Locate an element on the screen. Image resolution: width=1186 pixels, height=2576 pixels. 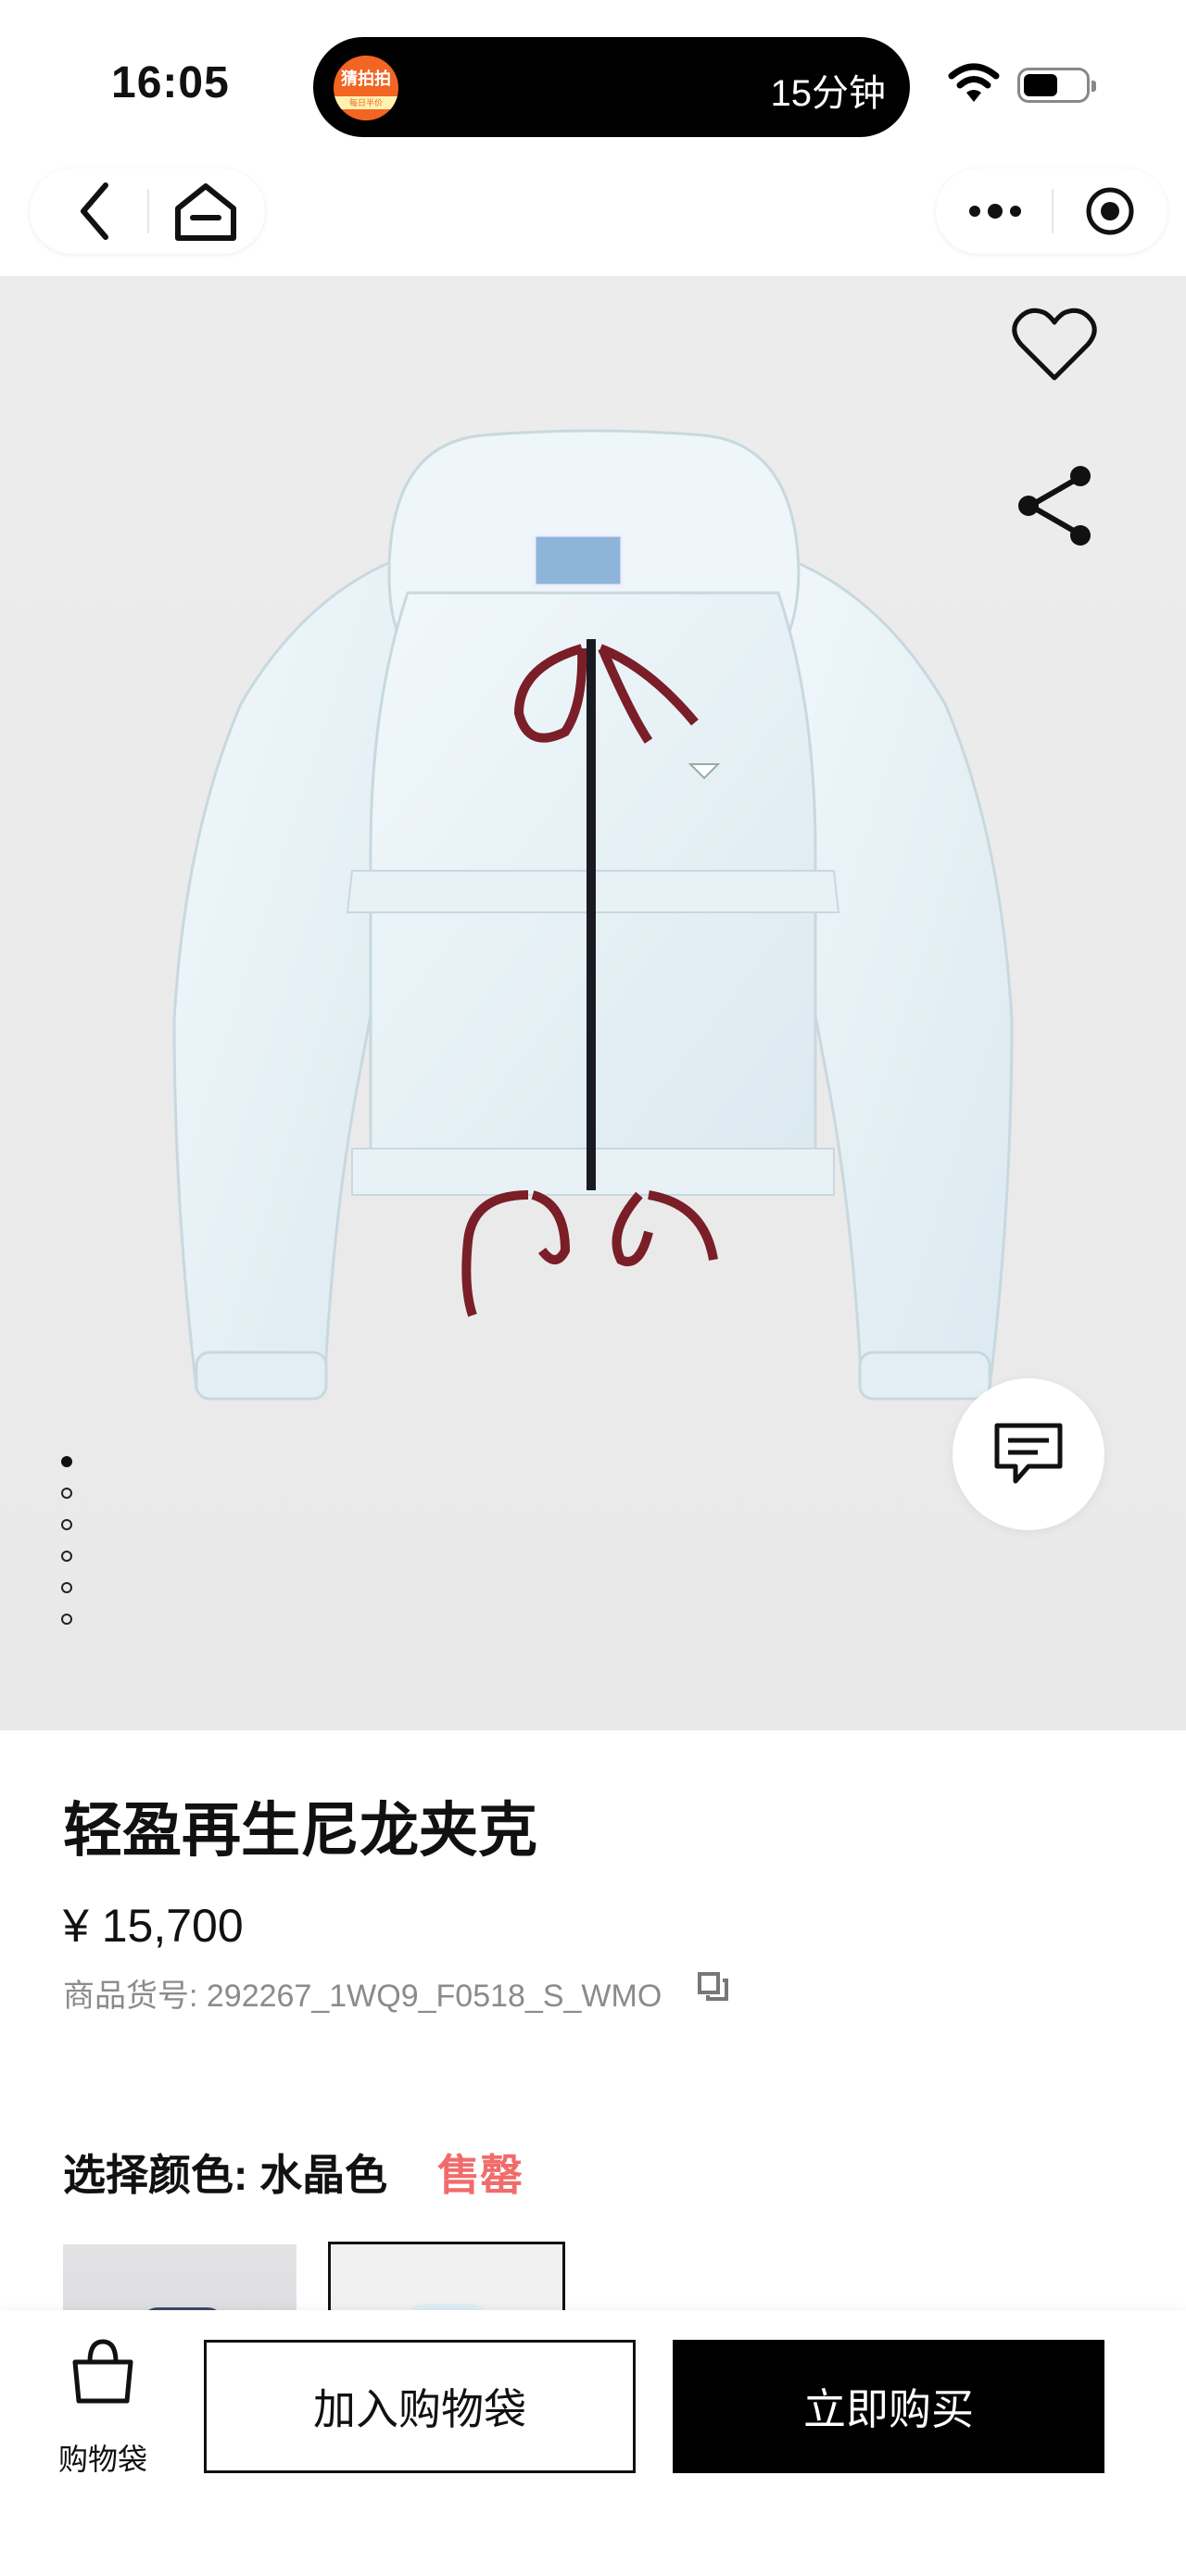
back-button is located at coordinates (94, 211).